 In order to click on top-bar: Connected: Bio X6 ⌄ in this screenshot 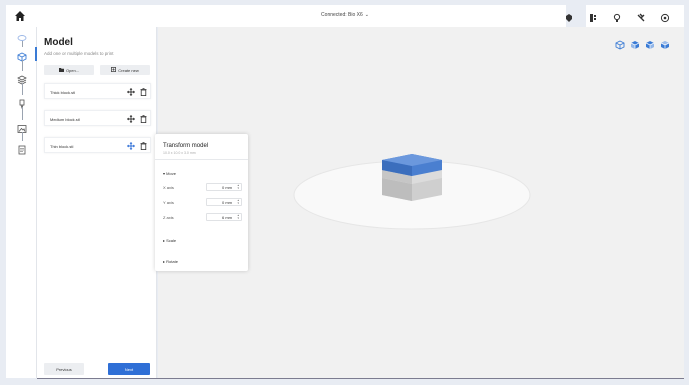, I will do `click(345, 16)`.